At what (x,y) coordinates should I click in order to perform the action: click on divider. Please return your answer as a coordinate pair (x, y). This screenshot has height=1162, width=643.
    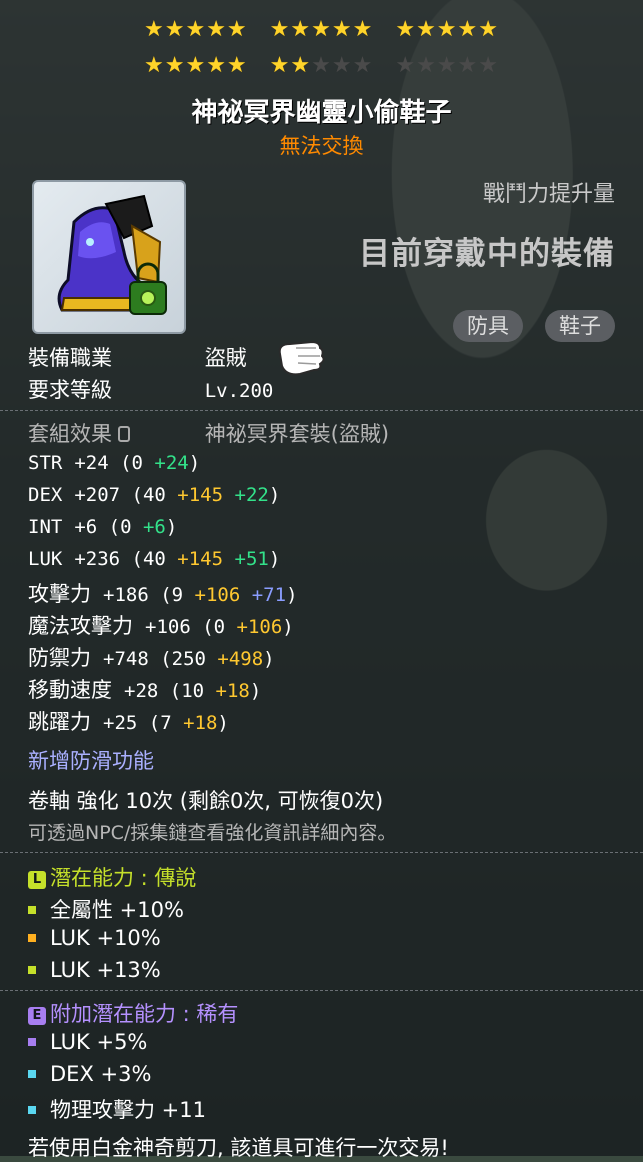
    Looking at the image, I should click on (321, 852).